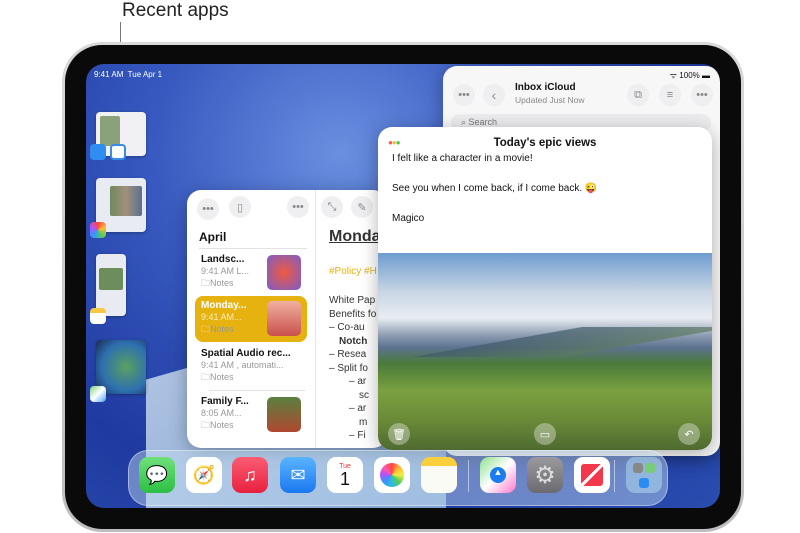 The width and height of the screenshot is (800, 533). Describe the element at coordinates (348, 354) in the screenshot. I see `note-line: – Resea` at that location.